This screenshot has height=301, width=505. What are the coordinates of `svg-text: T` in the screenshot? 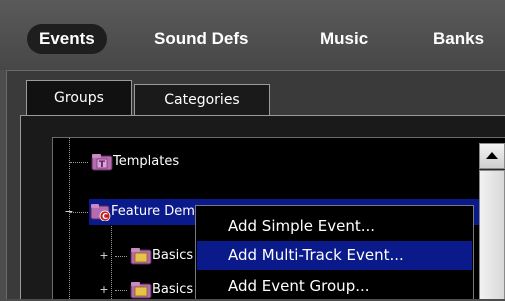 It's located at (102, 165).